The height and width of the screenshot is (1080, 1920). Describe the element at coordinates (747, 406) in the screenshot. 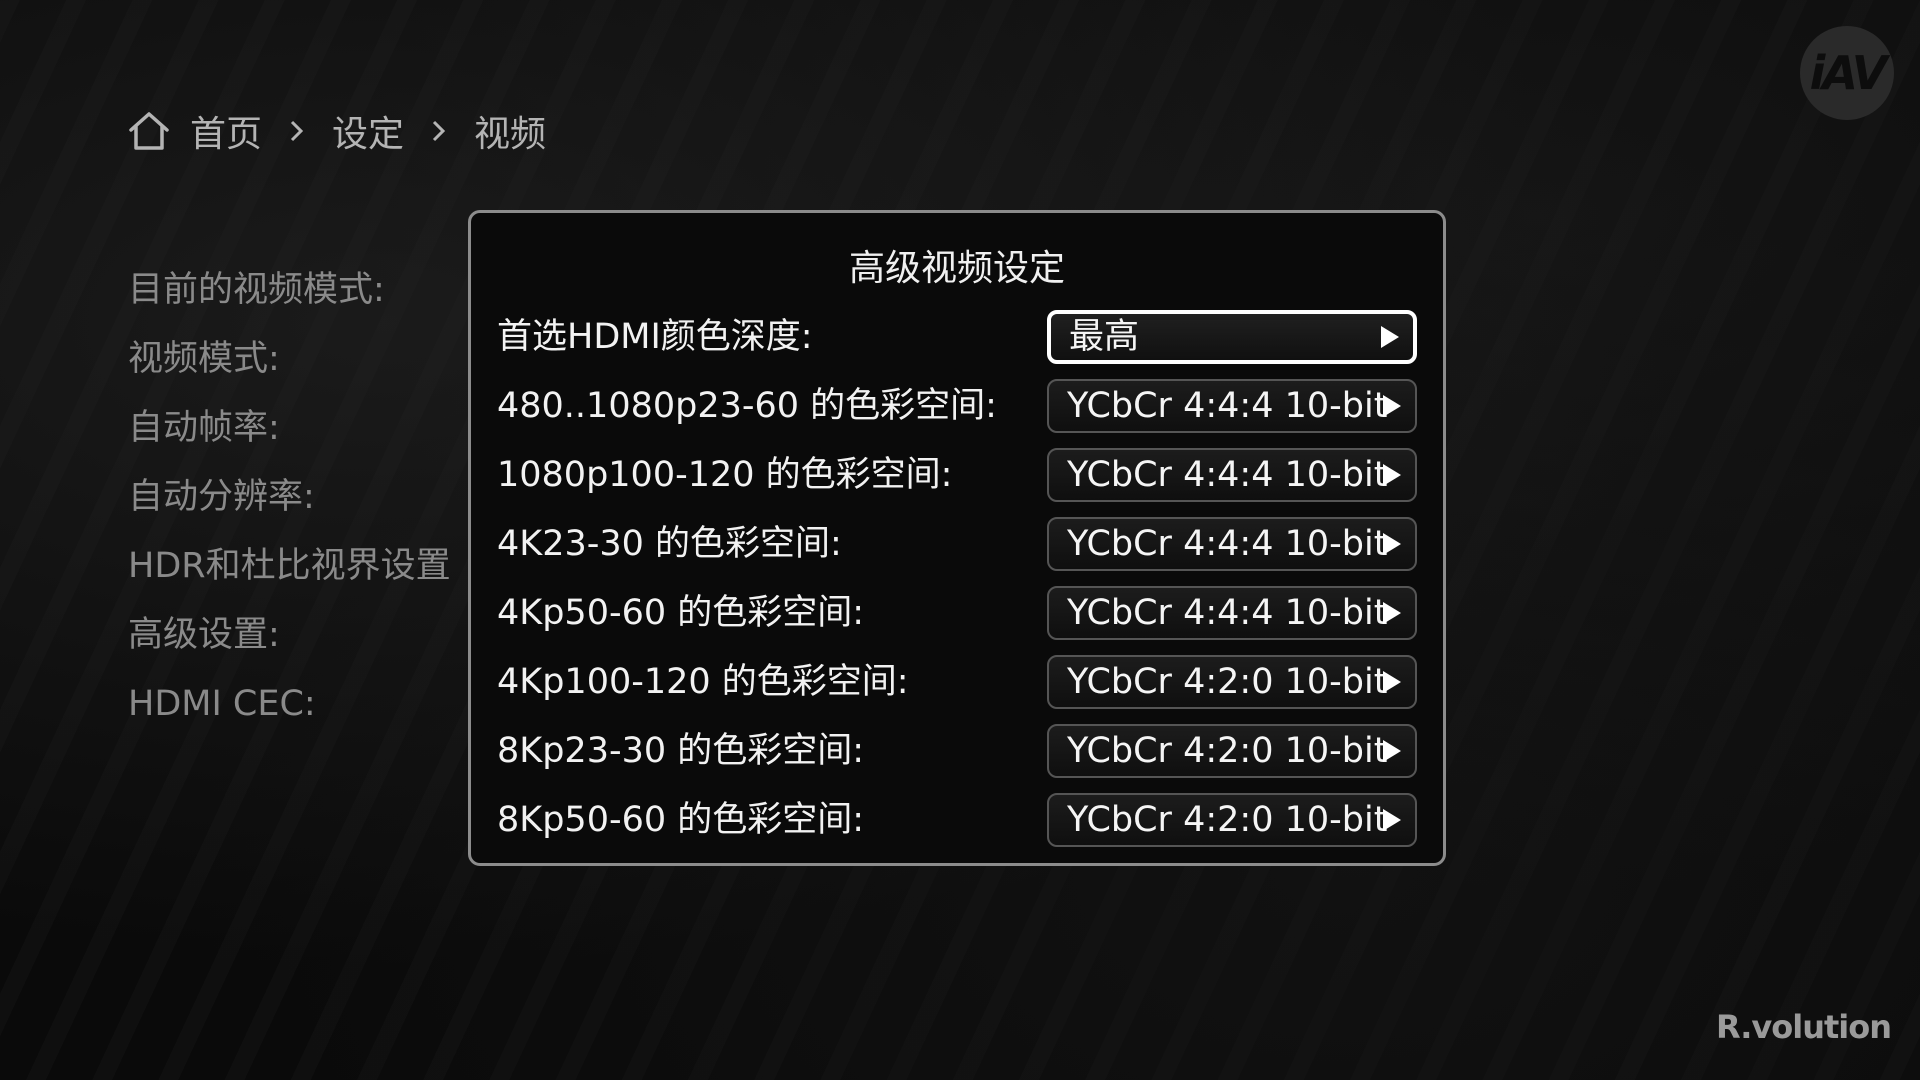

I see `setting-label: 480..1080p23-60 的色彩空间:` at that location.